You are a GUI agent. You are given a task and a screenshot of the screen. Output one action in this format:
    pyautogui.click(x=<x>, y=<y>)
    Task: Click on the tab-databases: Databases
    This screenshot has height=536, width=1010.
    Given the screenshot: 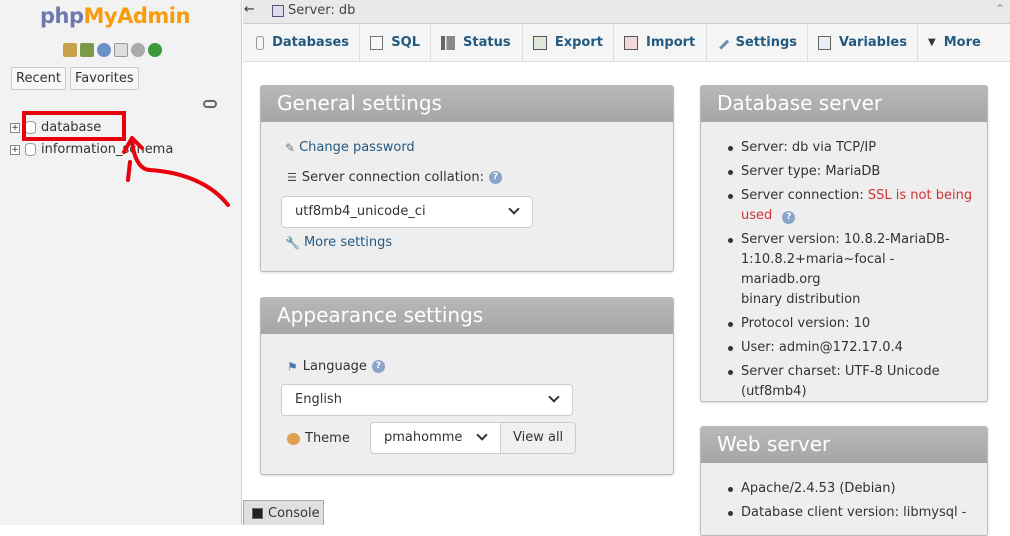 What is the action you would take?
    pyautogui.click(x=303, y=42)
    